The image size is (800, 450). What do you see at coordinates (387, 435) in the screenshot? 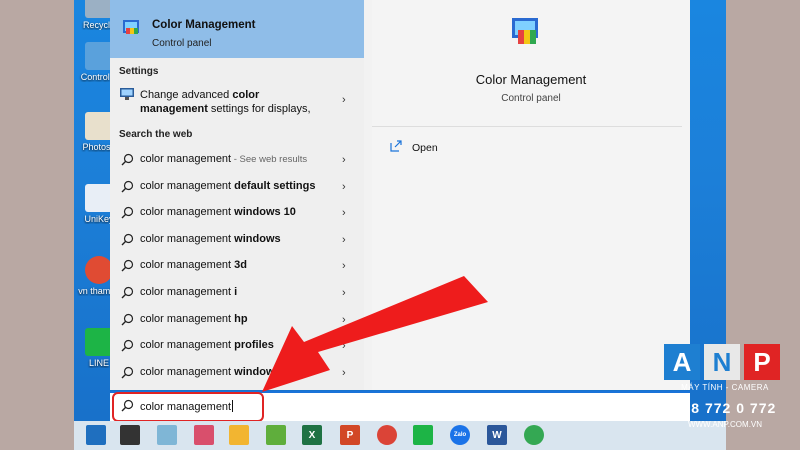
I see `chrome-icon` at bounding box center [387, 435].